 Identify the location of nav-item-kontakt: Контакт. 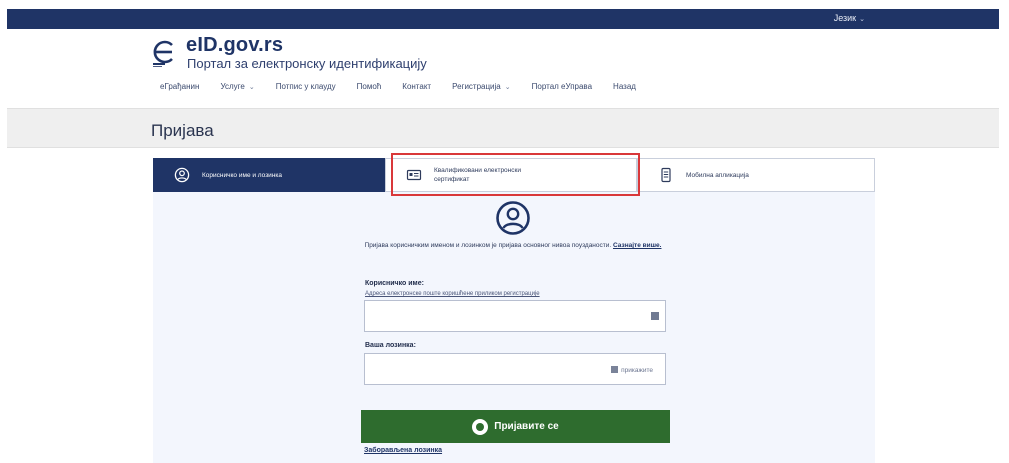
(416, 91).